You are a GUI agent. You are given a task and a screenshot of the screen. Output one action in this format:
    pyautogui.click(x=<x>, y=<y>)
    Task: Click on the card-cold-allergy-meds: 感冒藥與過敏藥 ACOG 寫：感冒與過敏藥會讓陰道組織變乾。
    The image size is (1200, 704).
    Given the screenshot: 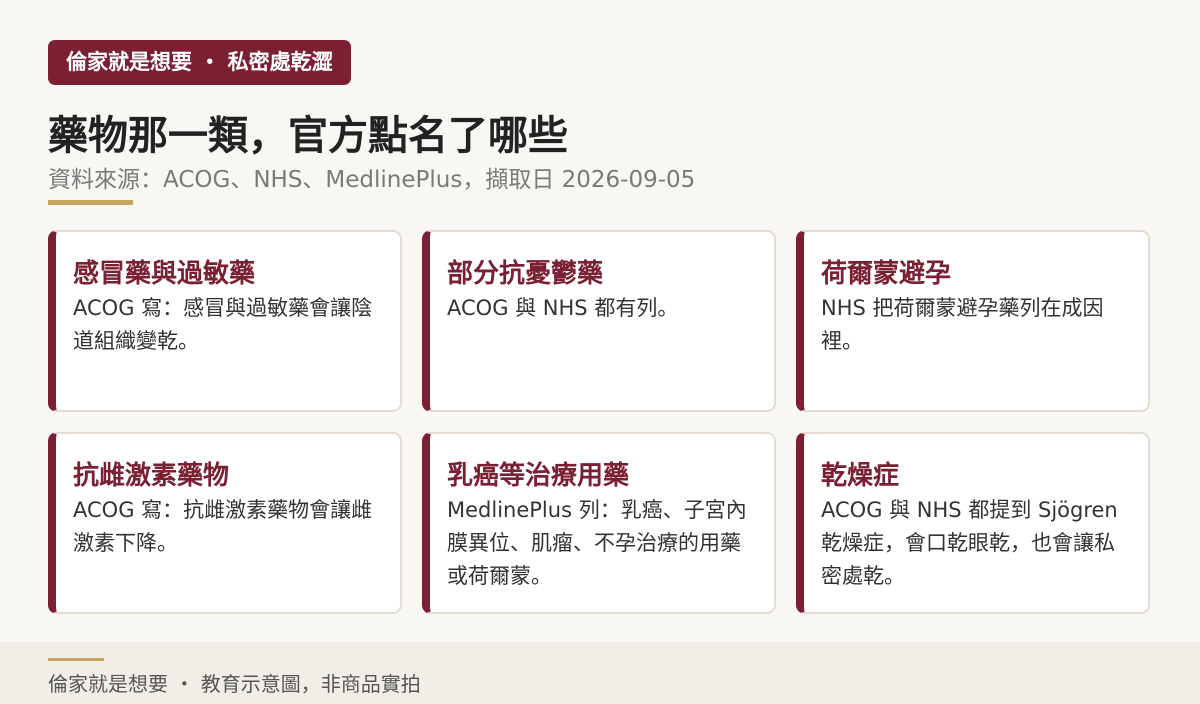 What is the action you would take?
    pyautogui.click(x=225, y=321)
    